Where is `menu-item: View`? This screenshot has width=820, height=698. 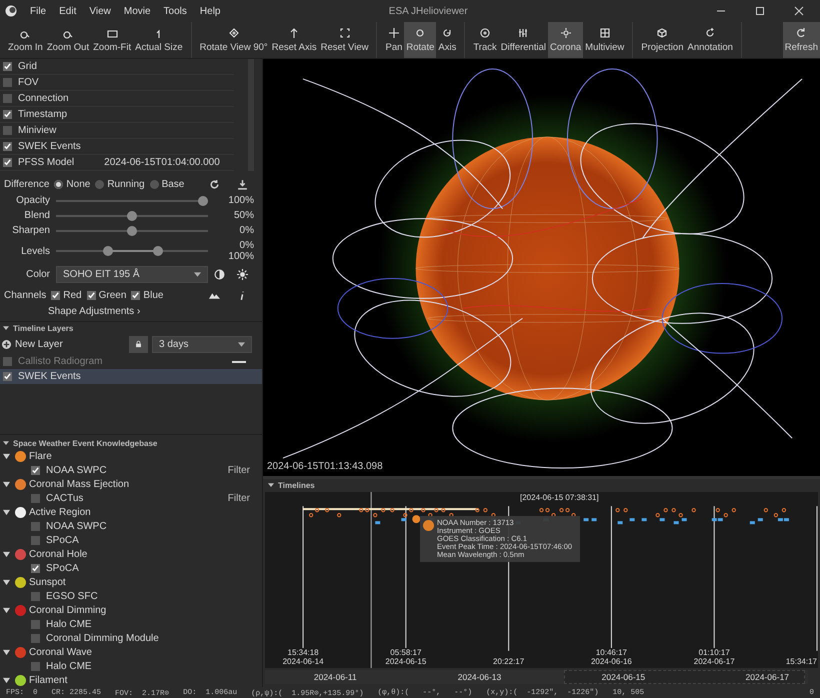
menu-item: View is located at coordinates (100, 11).